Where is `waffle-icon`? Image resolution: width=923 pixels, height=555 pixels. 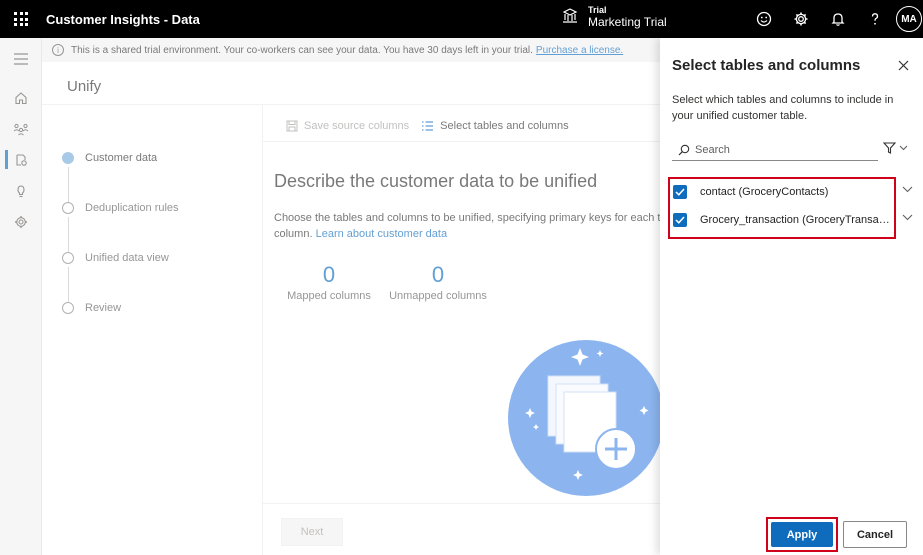 waffle-icon is located at coordinates (21, 19).